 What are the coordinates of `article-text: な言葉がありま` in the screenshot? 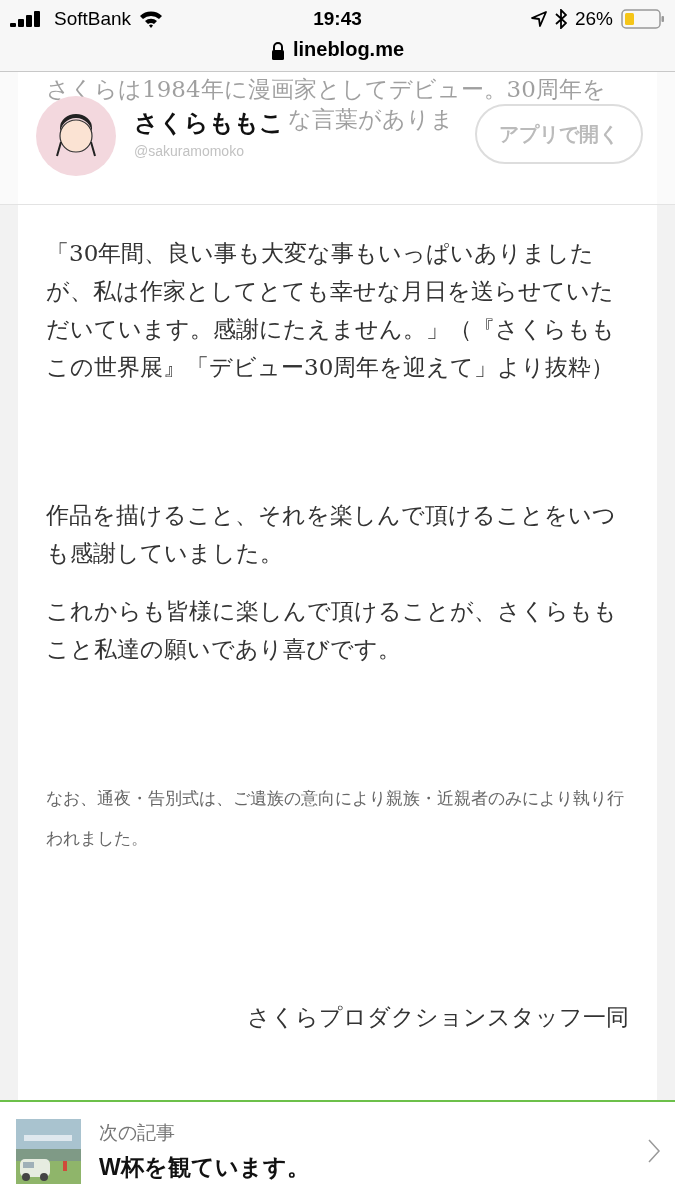 It's located at (371, 119).